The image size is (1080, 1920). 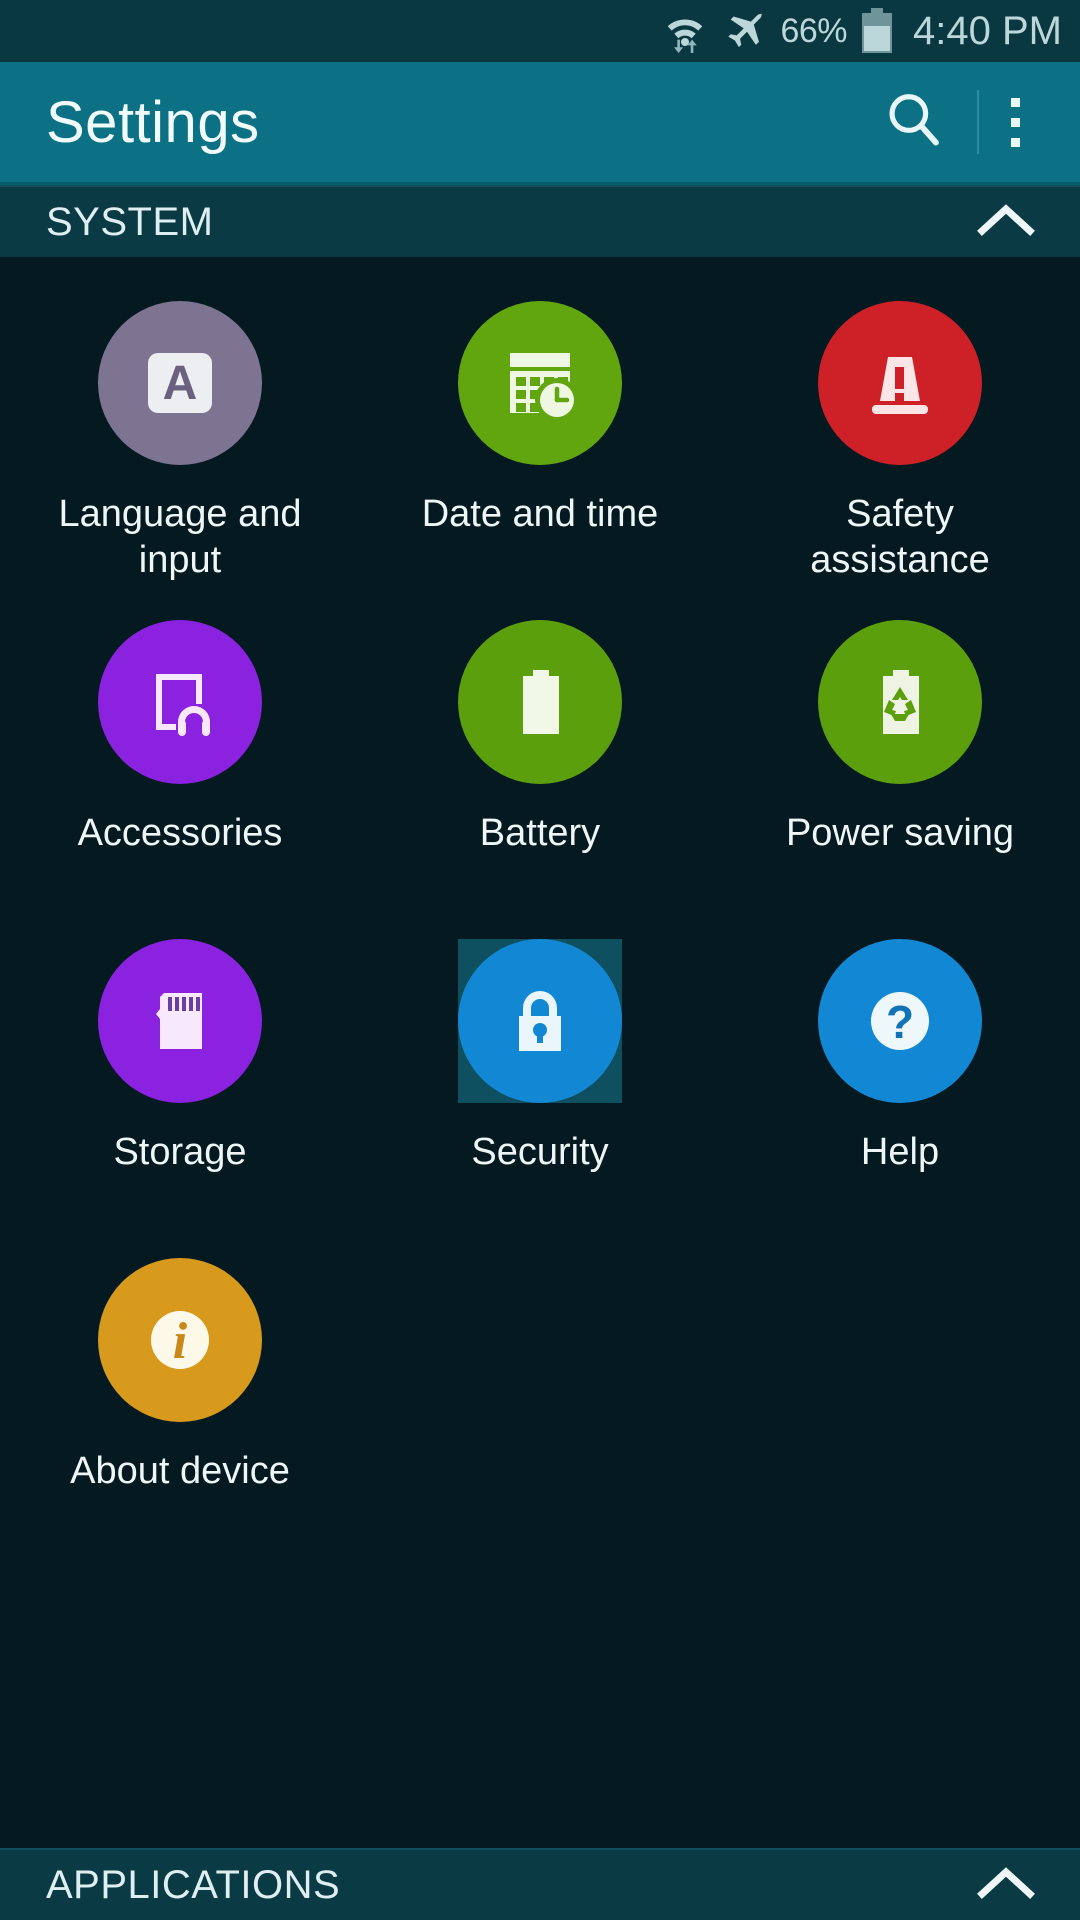 I want to click on grid-item-storage: Storage, so click(x=180, y=1080).